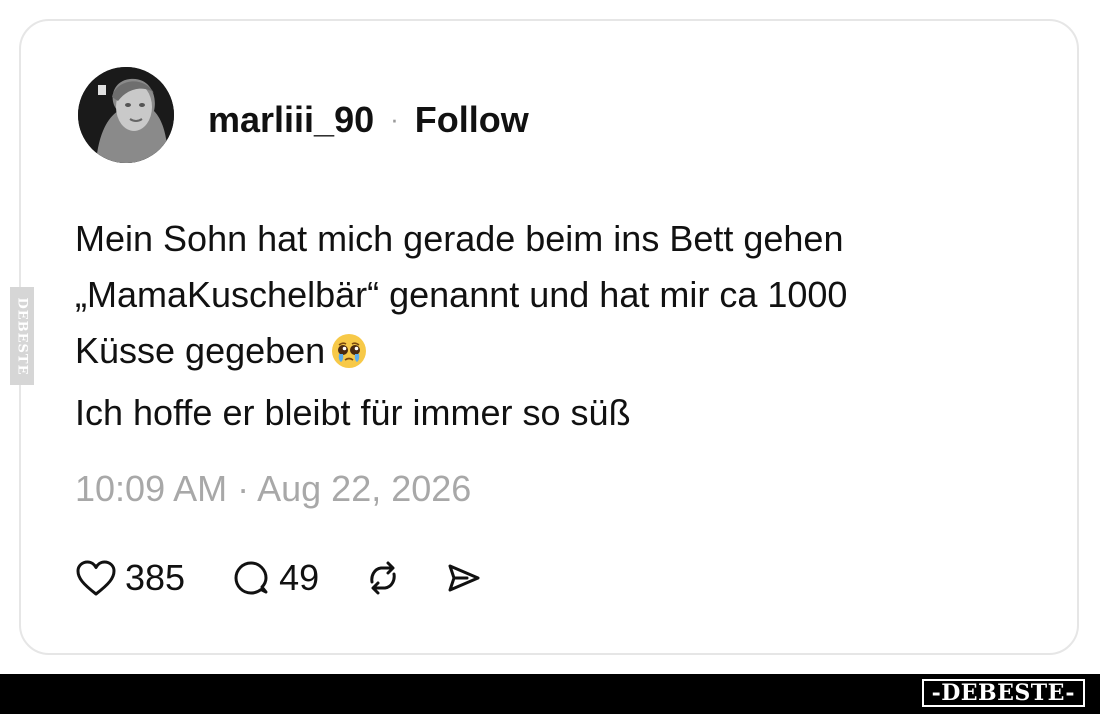 This screenshot has height=714, width=1100. What do you see at coordinates (96, 578) in the screenshot?
I see `heart-icon` at bounding box center [96, 578].